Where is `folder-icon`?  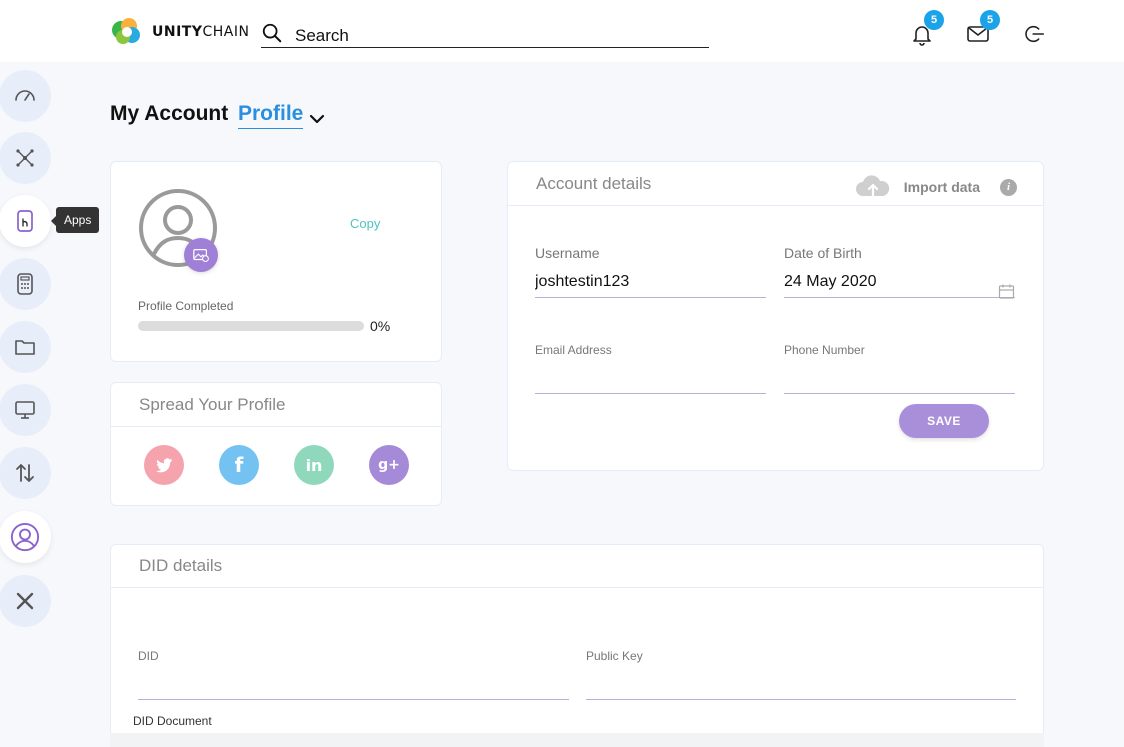
folder-icon is located at coordinates (25, 347).